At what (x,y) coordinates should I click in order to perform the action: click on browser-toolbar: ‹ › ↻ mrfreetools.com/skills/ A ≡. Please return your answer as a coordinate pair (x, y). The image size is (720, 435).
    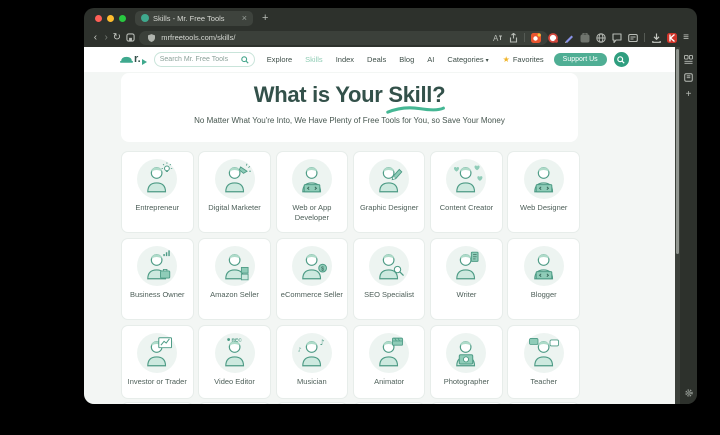
    Looking at the image, I should click on (390, 37).